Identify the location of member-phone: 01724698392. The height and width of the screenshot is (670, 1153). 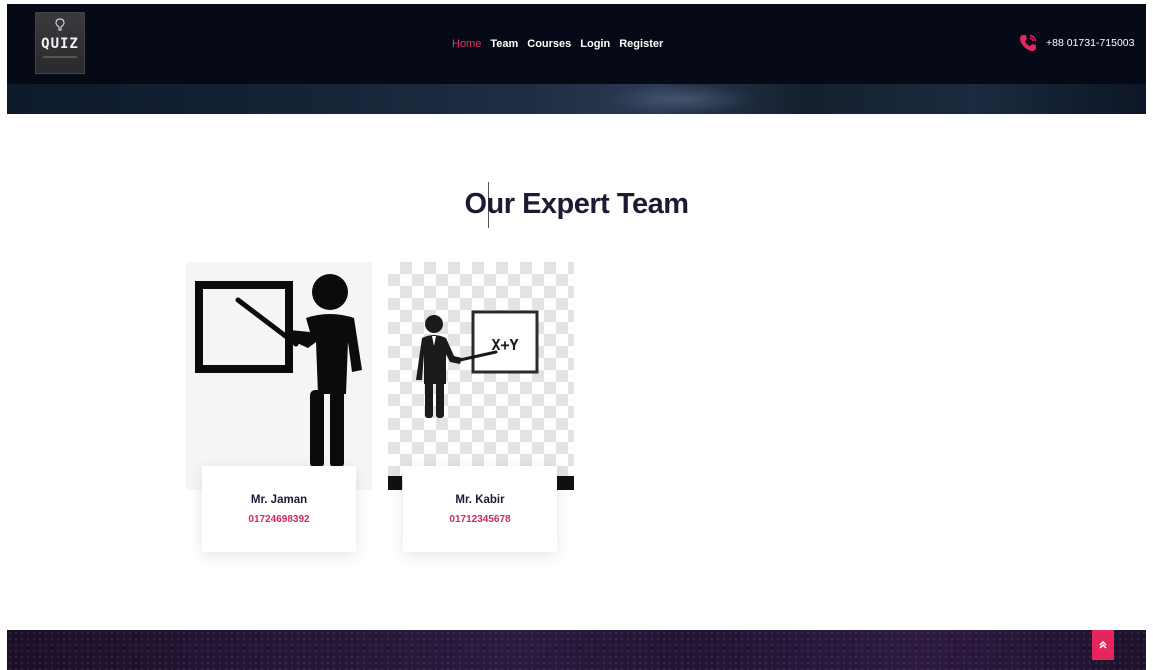
(279, 519).